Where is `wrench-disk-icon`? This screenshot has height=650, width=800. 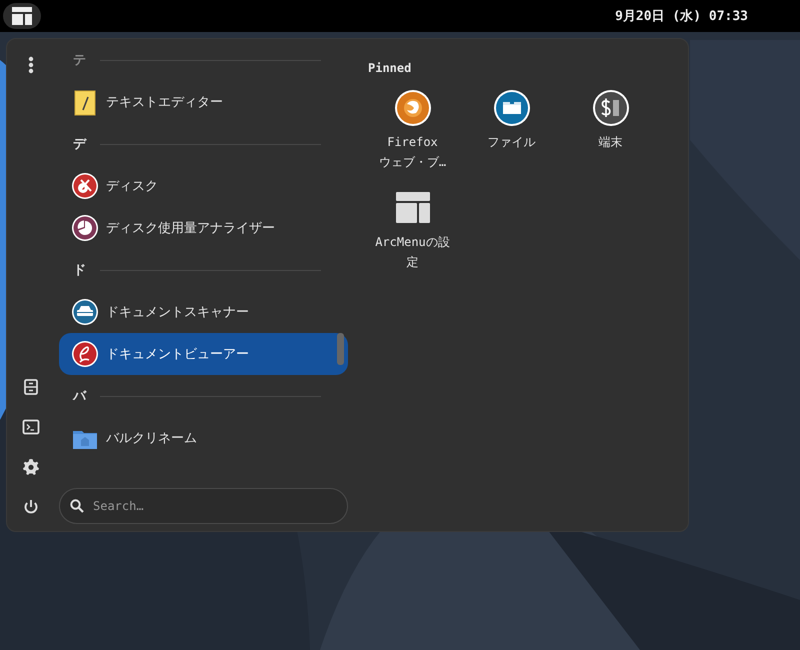
wrench-disk-icon is located at coordinates (85, 186).